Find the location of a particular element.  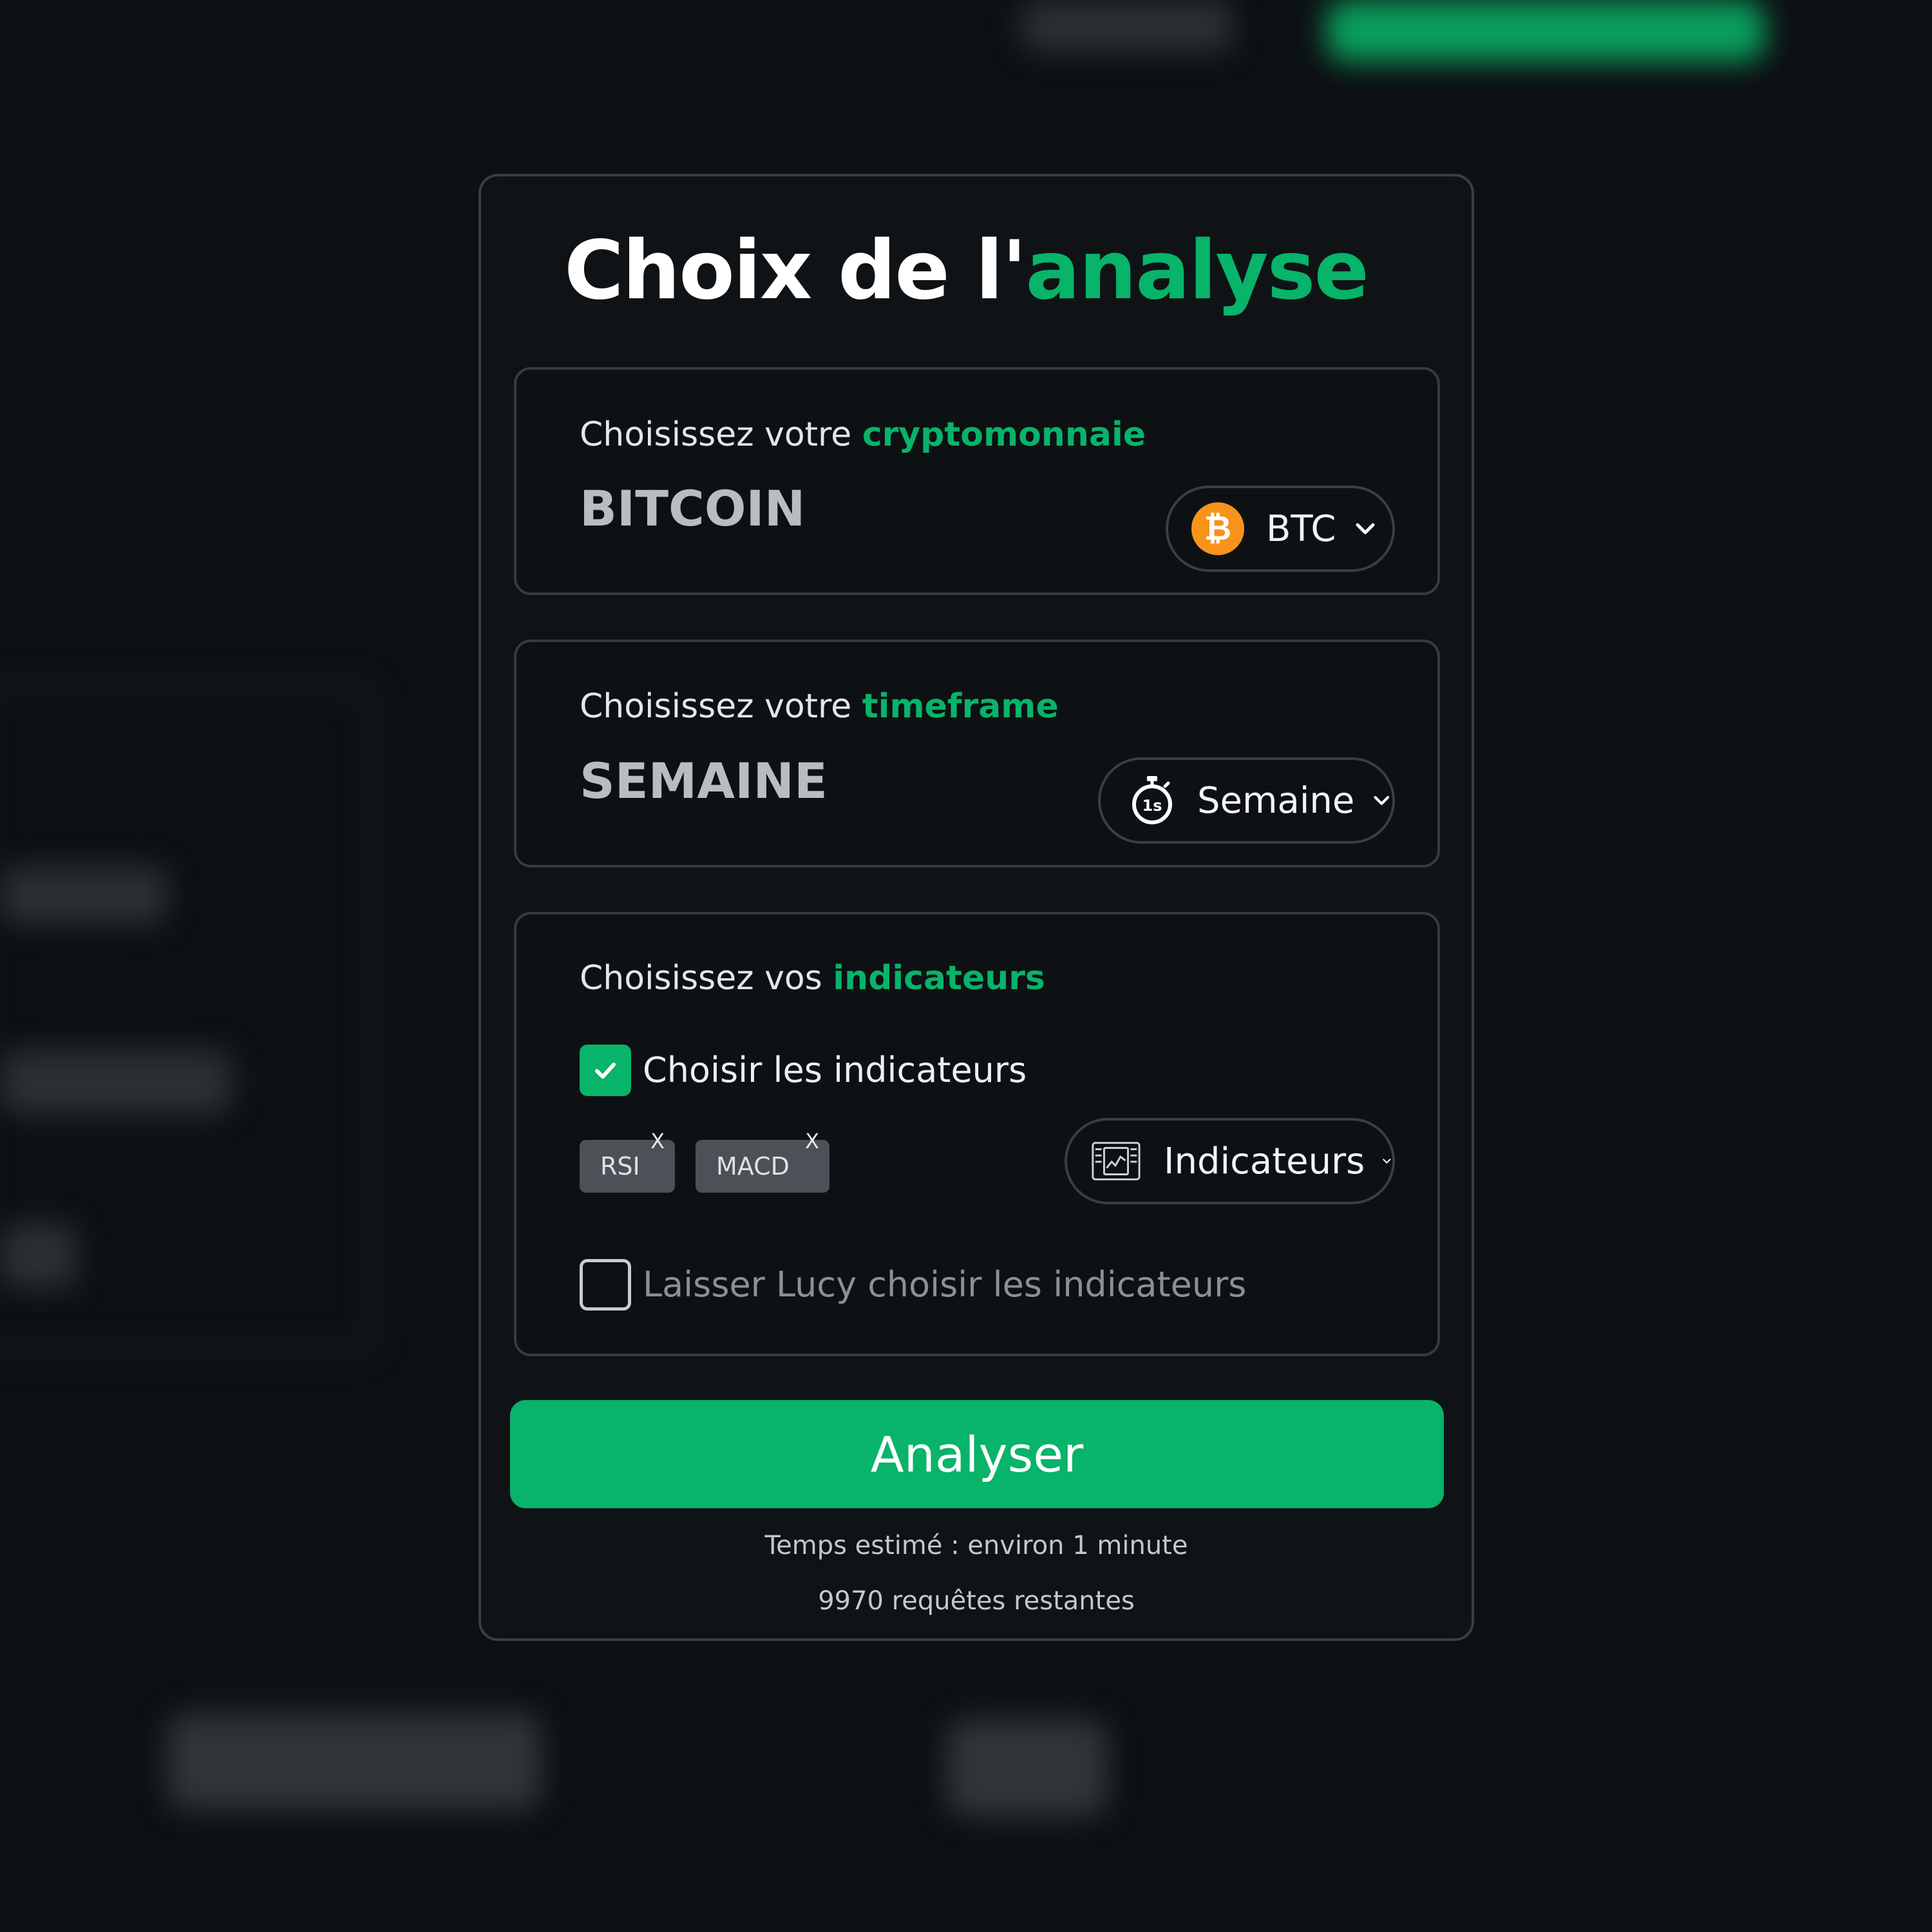

timeframe-select: 1s Semaine is located at coordinates (1246, 801).